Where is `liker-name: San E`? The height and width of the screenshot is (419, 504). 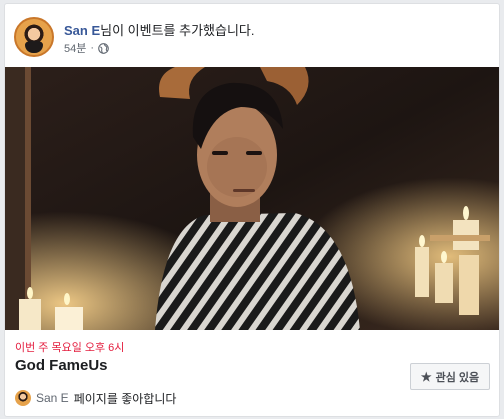 liker-name: San E is located at coordinates (52, 398).